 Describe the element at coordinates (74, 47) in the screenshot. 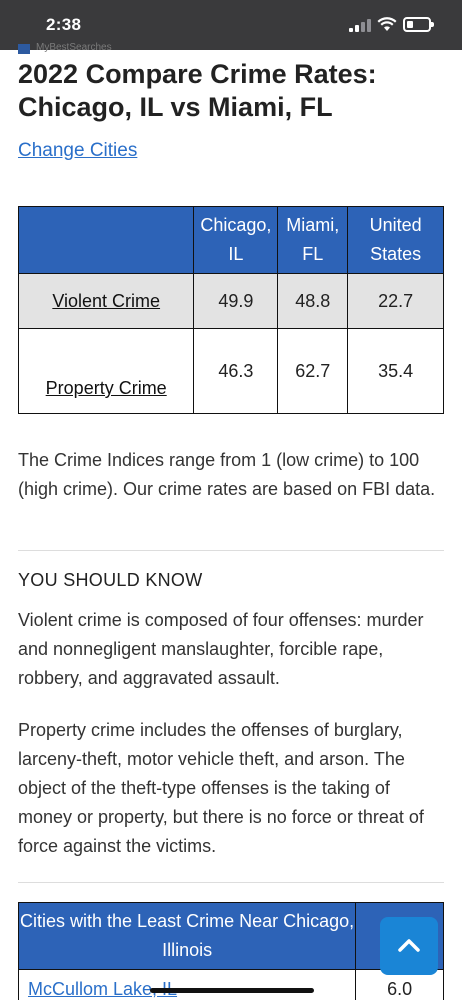

I see `site-name: MyBestSearches` at that location.